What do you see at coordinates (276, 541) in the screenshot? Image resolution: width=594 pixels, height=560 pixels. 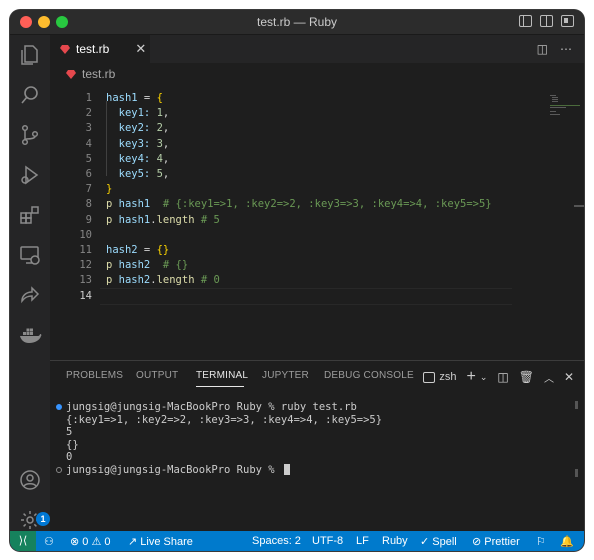 I see `indentation-status: Spaces: 2` at bounding box center [276, 541].